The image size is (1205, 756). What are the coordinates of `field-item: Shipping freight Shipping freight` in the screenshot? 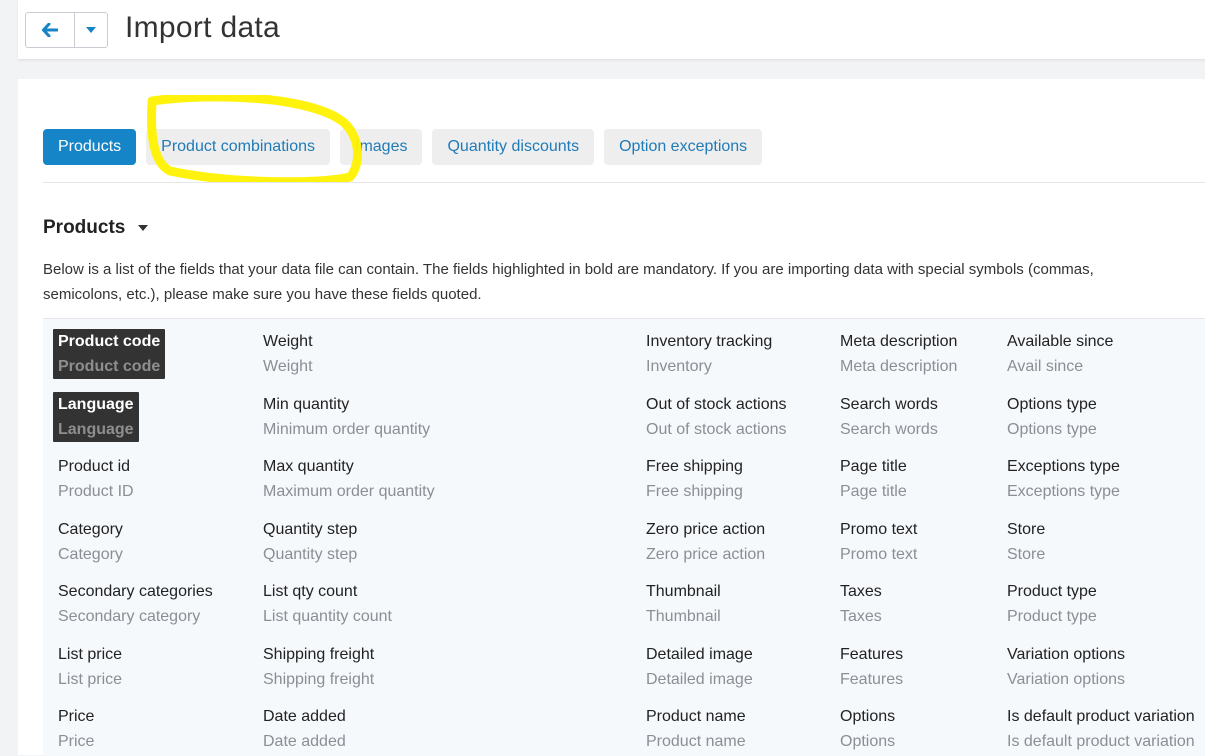 It's located at (318, 667).